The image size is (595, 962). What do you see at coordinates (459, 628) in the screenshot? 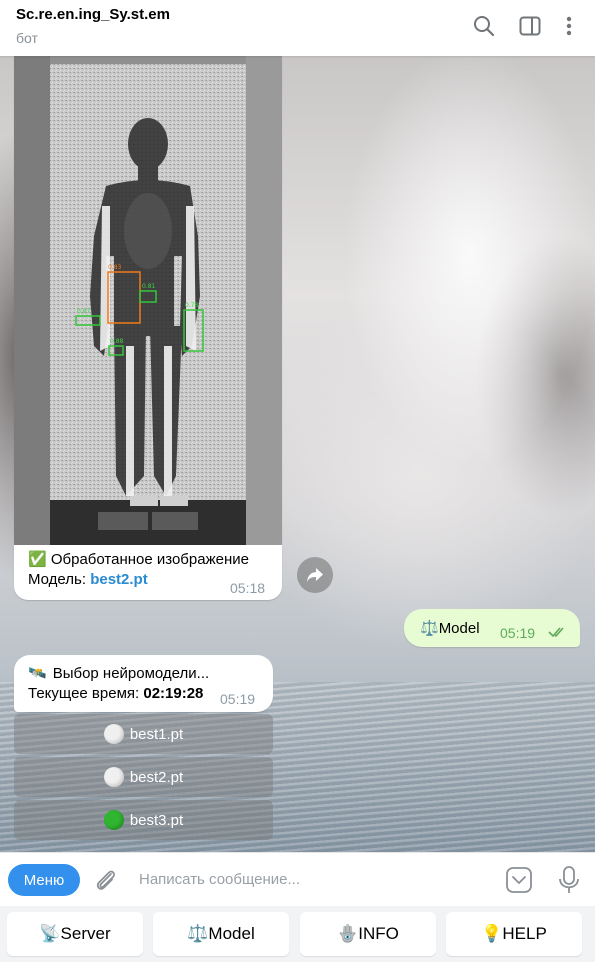
I see `outgoing-text: Model` at bounding box center [459, 628].